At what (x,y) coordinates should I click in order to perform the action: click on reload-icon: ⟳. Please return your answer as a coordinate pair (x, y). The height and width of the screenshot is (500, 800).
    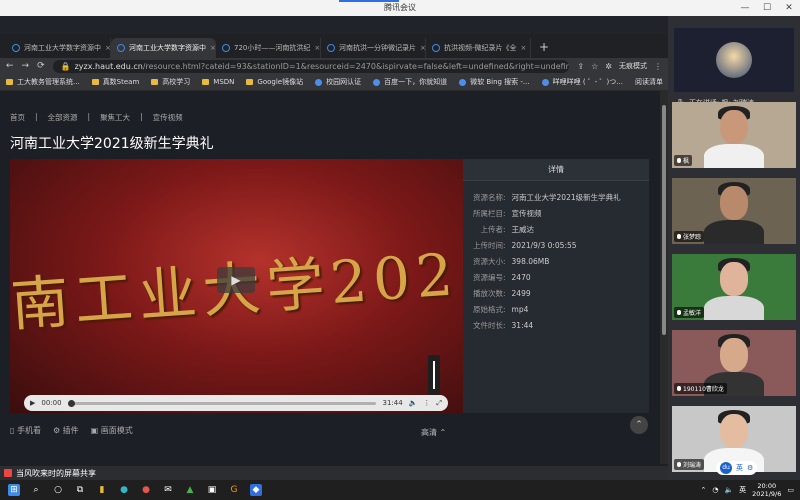
    Looking at the image, I should click on (41, 66).